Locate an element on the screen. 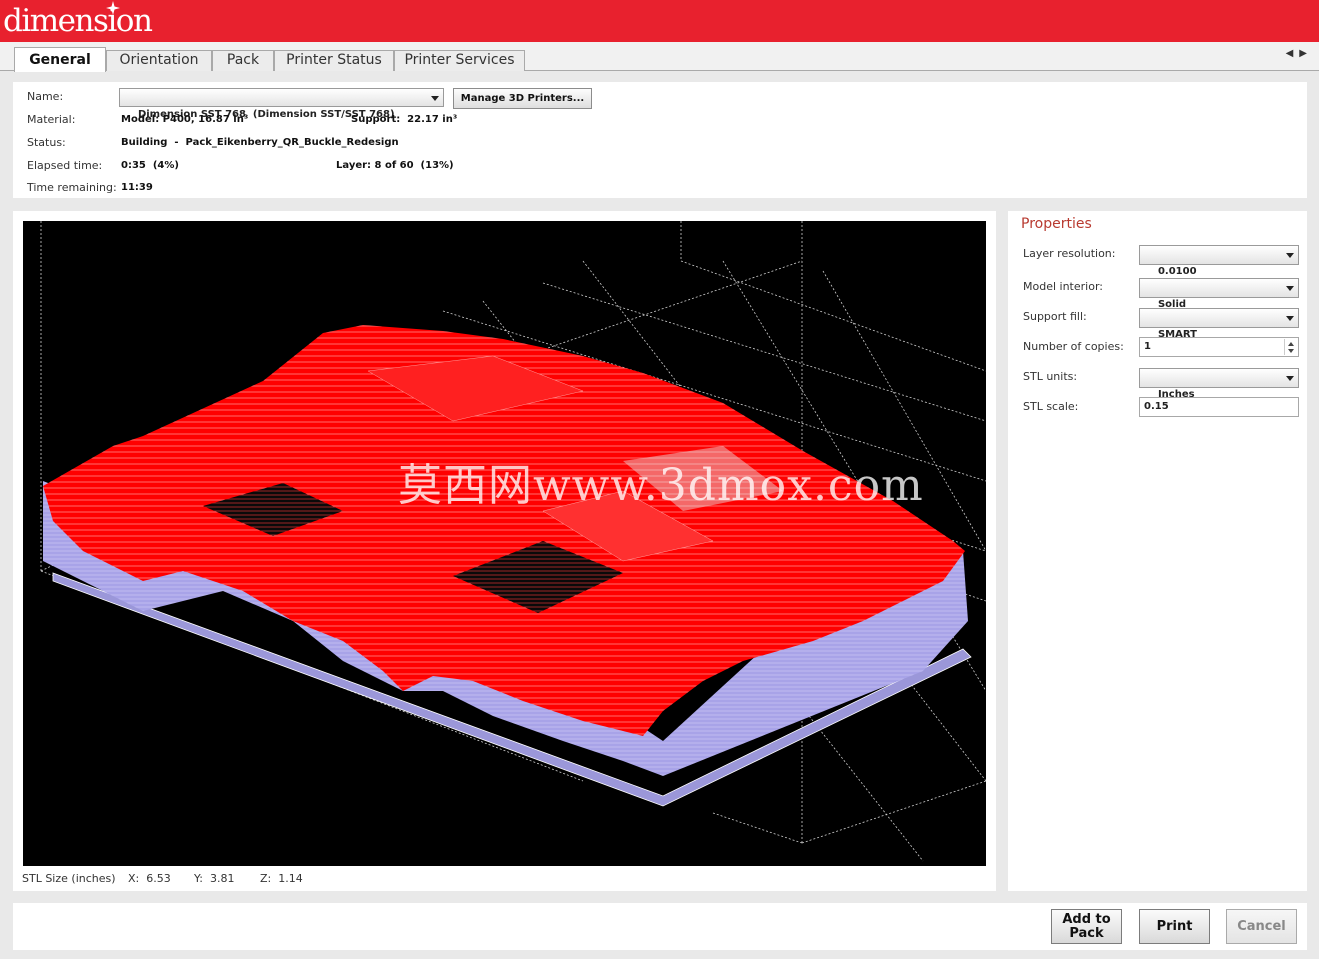 This screenshot has width=1319, height=959. stl-size-label: STL Size (inches) is located at coordinates (69, 878).